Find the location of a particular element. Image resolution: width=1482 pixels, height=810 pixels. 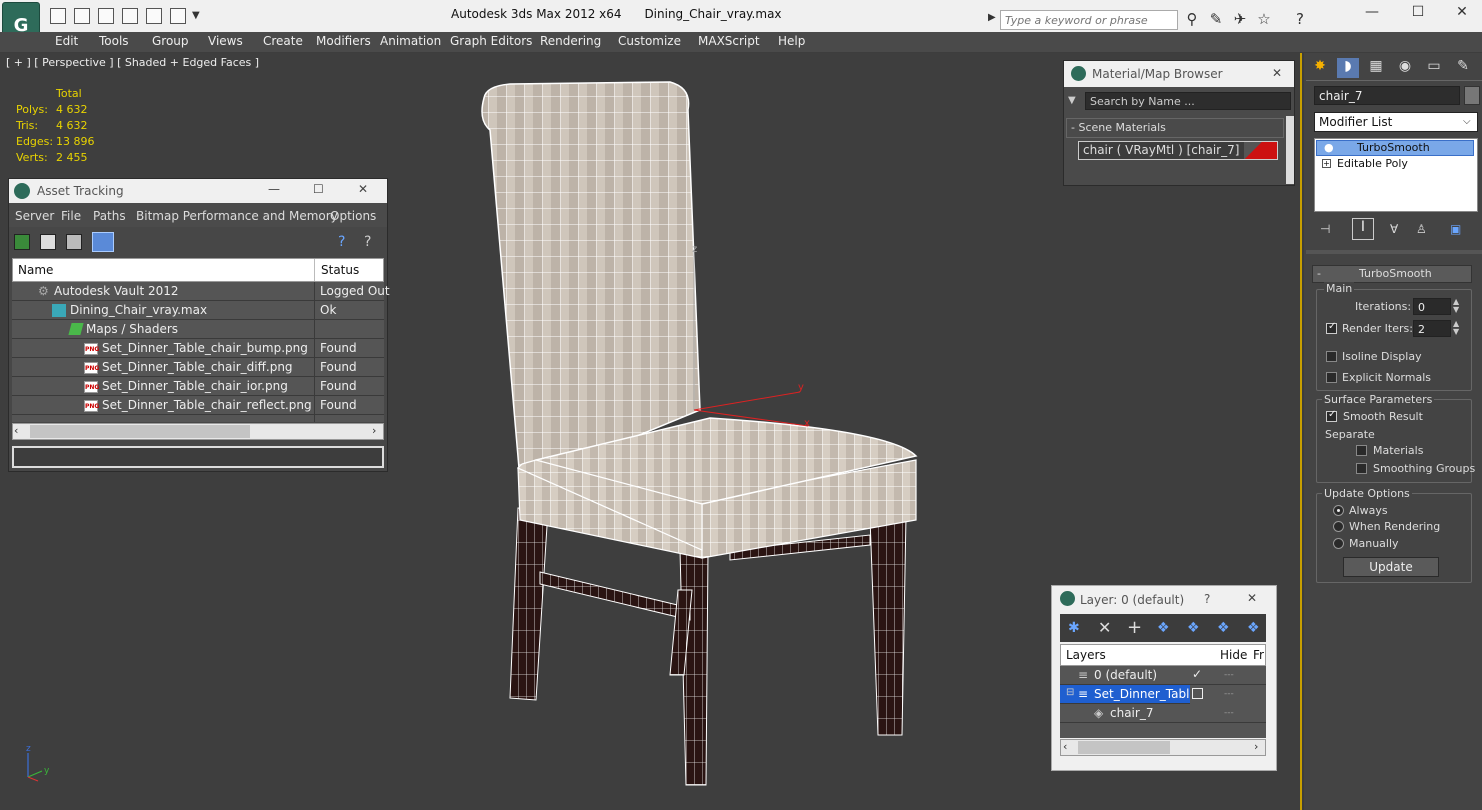

help-icon: ? is located at coordinates (1300, 19).